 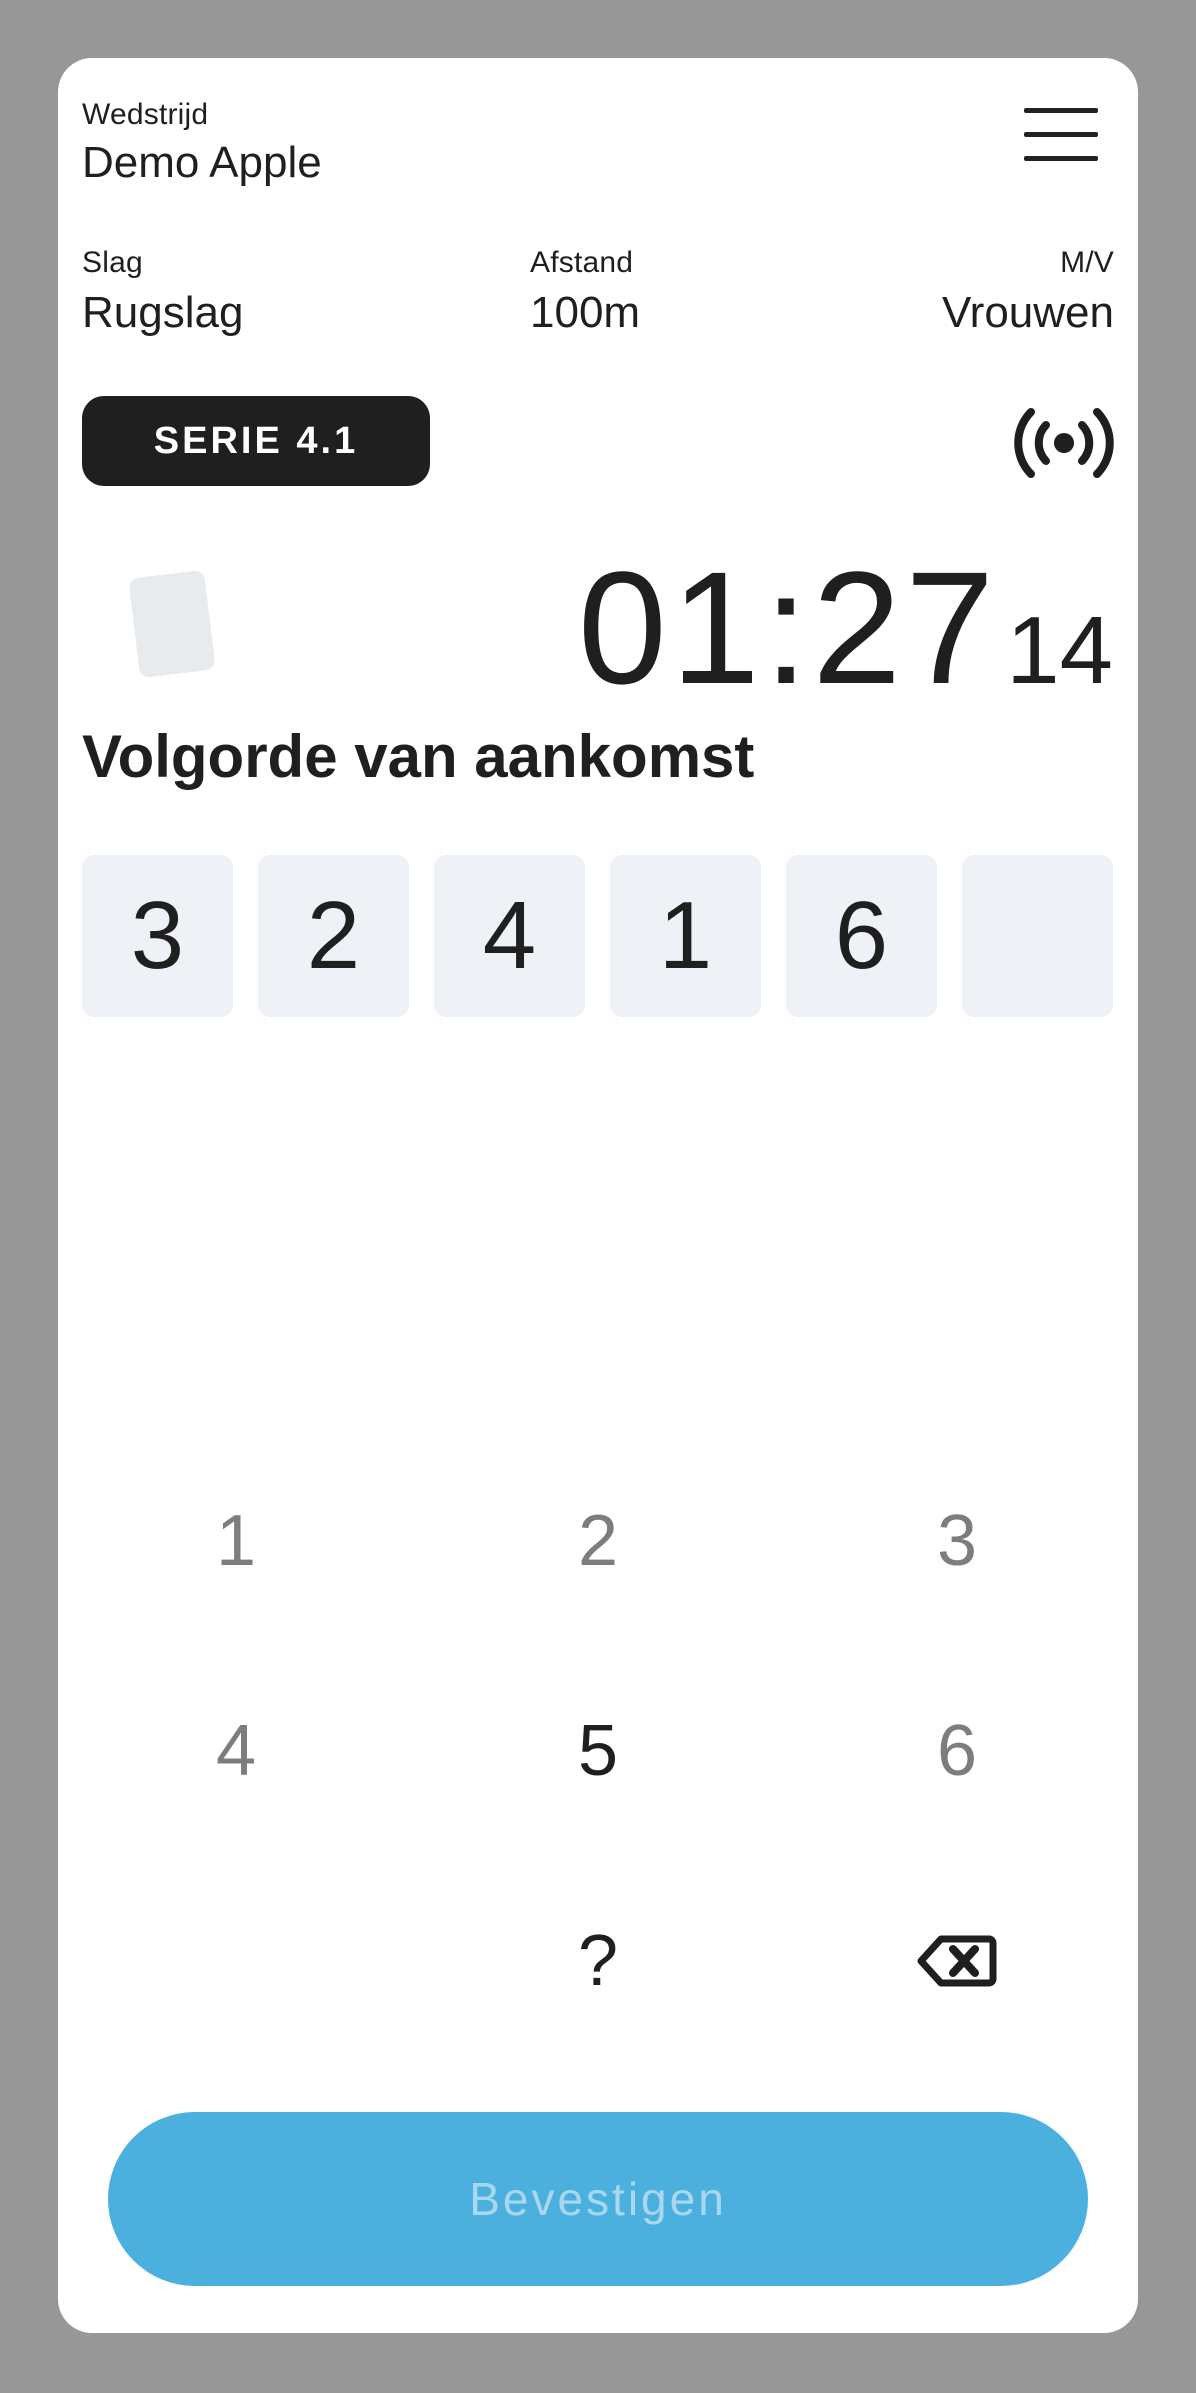 I want to click on key-3: 3, so click(x=957, y=1541).